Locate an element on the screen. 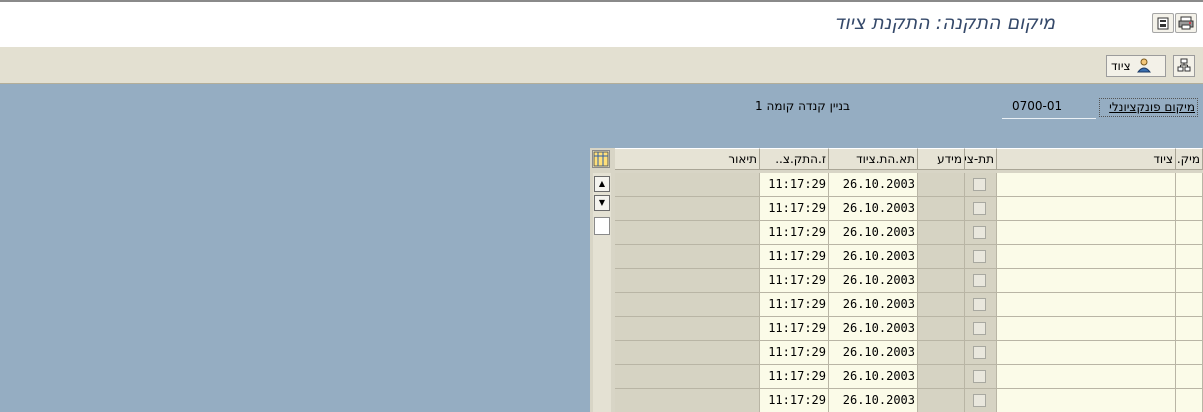 The image size is (1203, 412). scrollbar-thumb is located at coordinates (602, 226).